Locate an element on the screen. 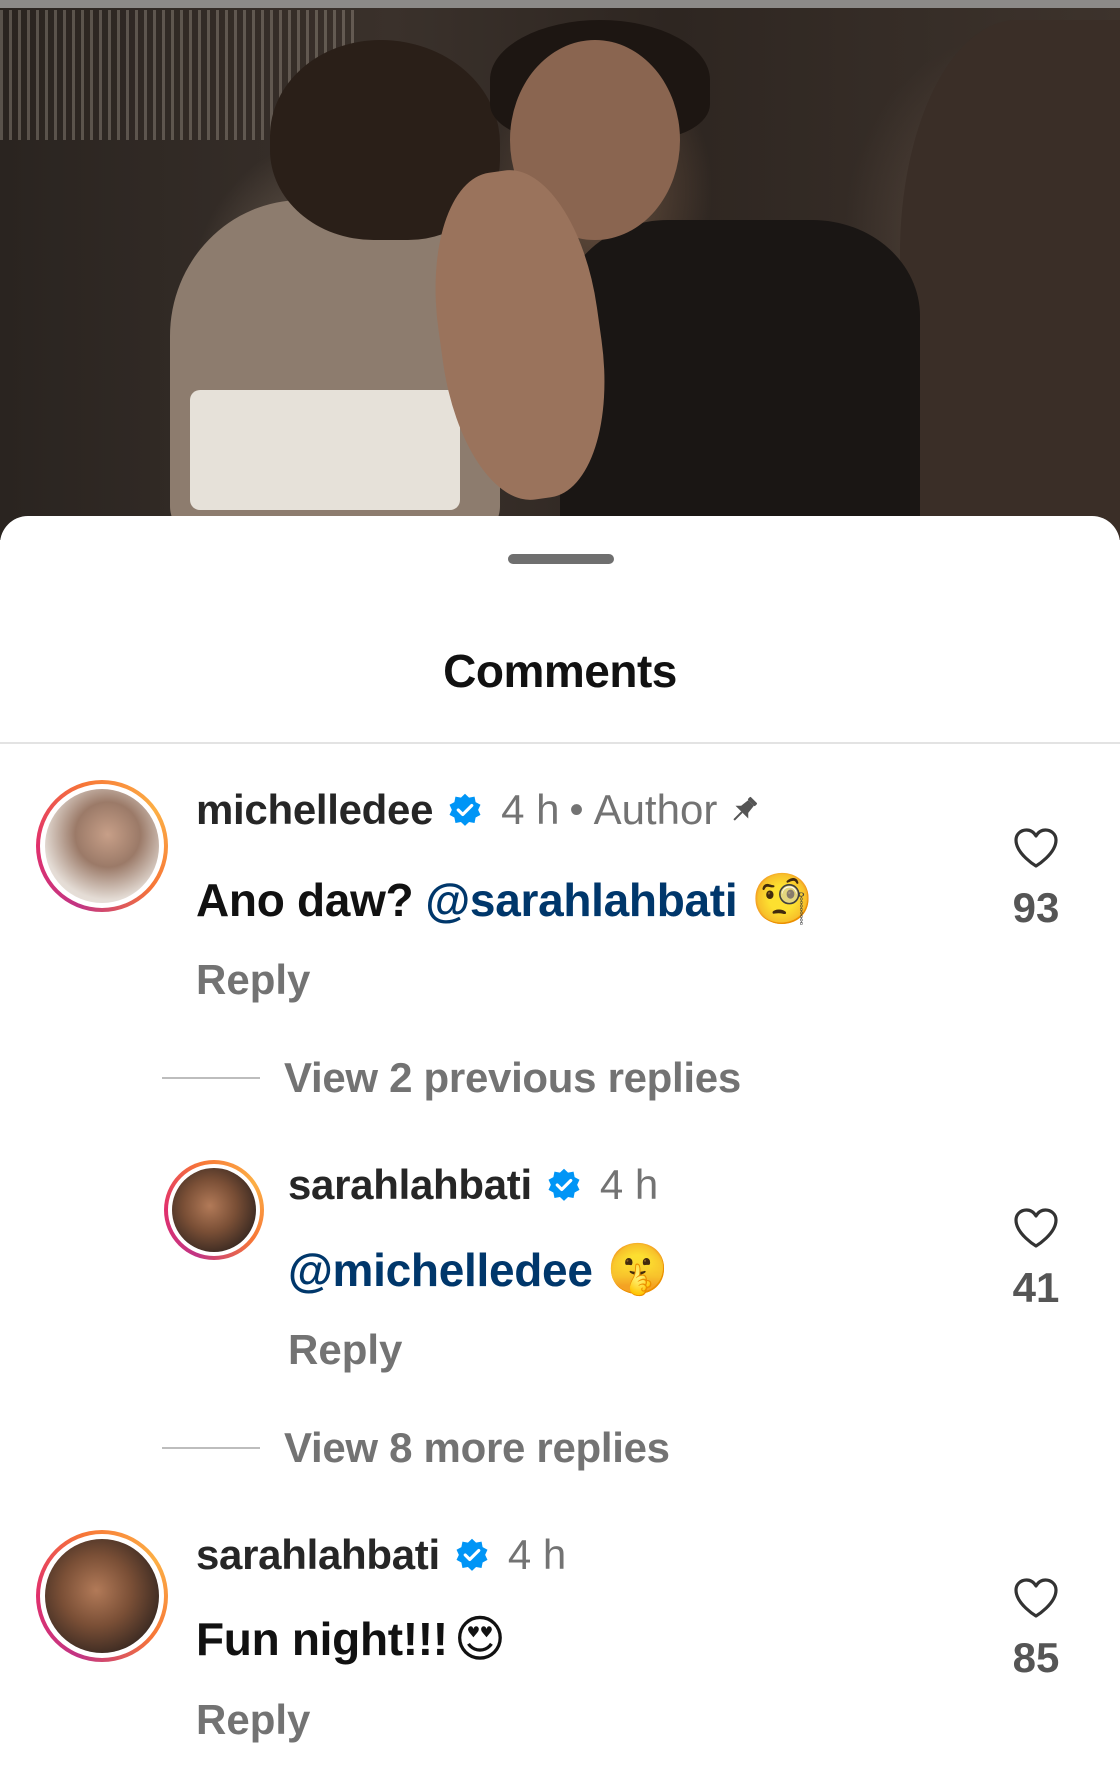  like-count: 41 is located at coordinates (1036, 1287).